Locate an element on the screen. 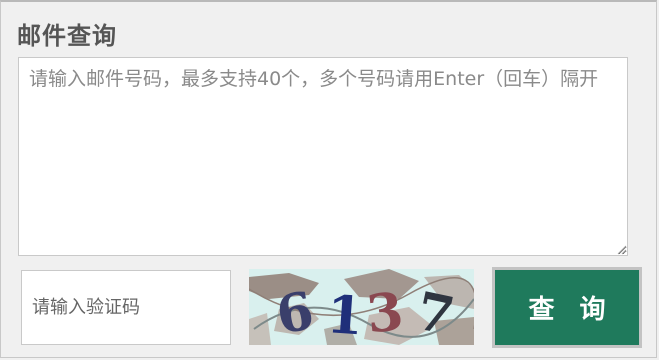 This screenshot has width=659, height=360. svg-text: 1 is located at coordinates (345, 314).